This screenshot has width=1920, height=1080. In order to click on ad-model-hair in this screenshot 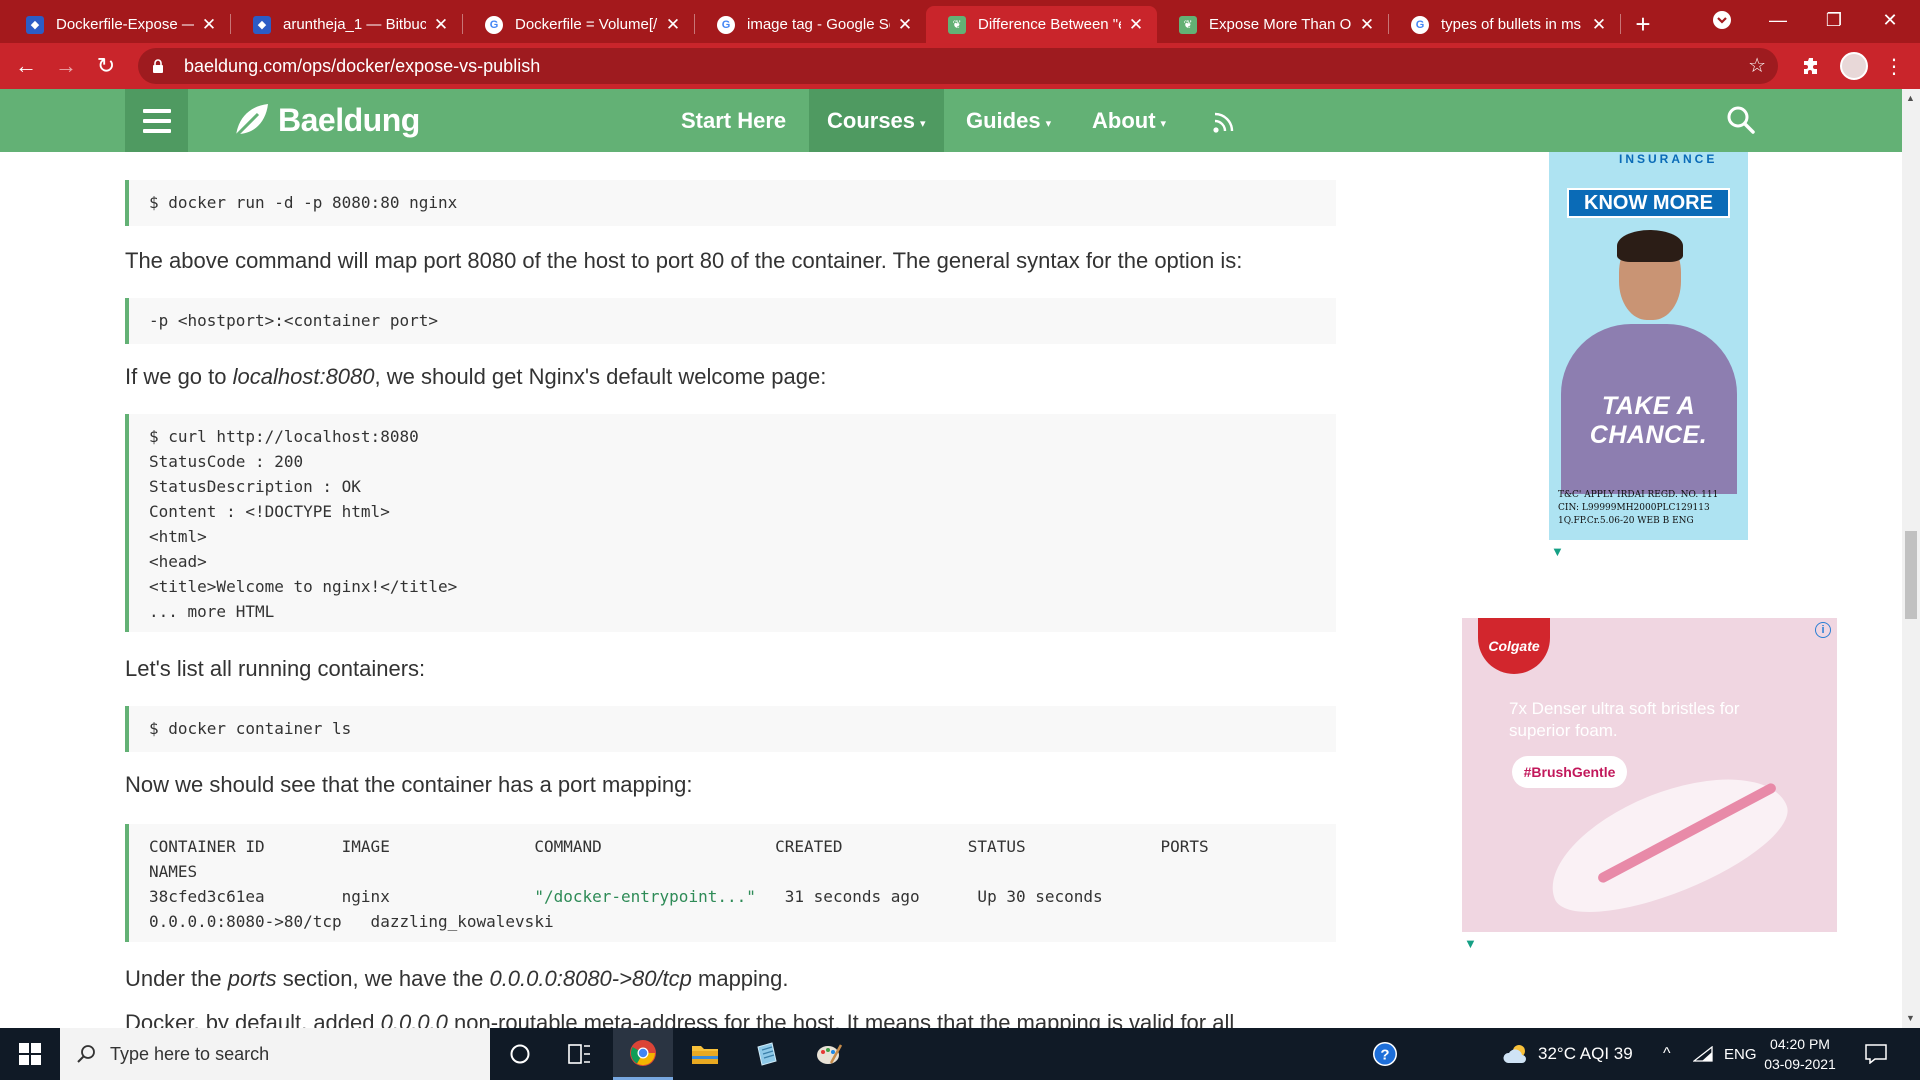, I will do `click(1650, 246)`.